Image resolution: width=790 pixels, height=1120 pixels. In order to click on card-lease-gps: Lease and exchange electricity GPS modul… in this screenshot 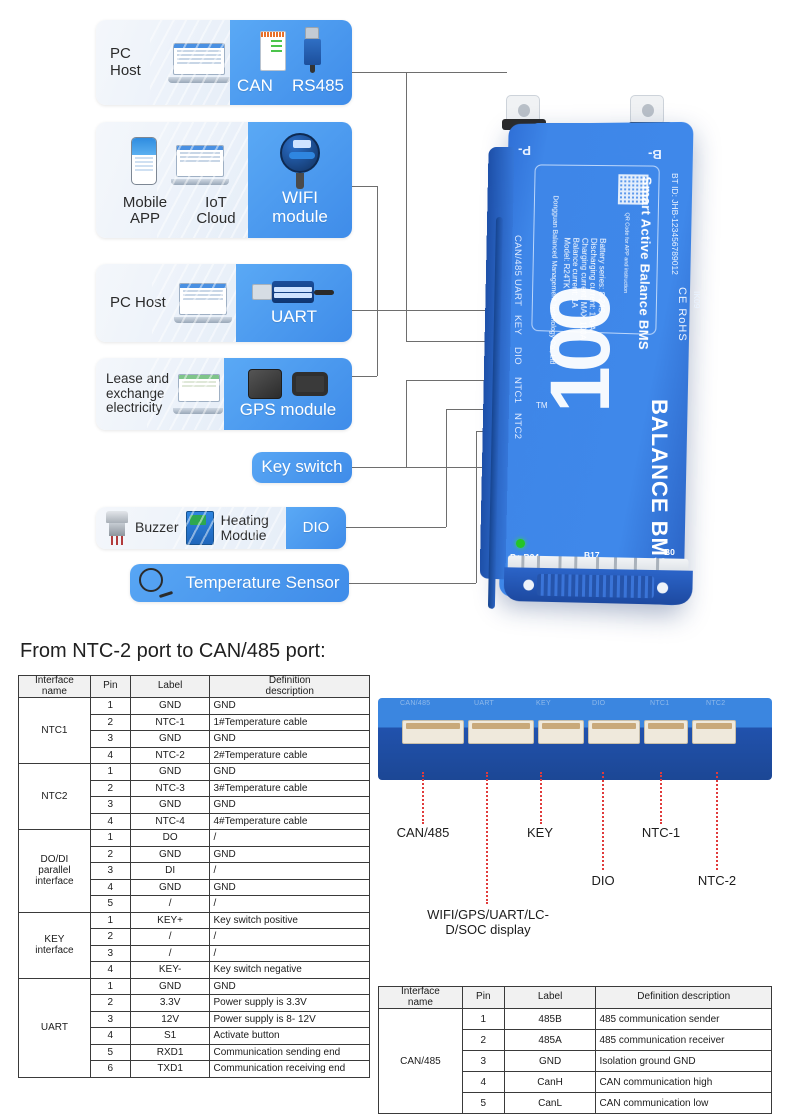, I will do `click(224, 394)`.